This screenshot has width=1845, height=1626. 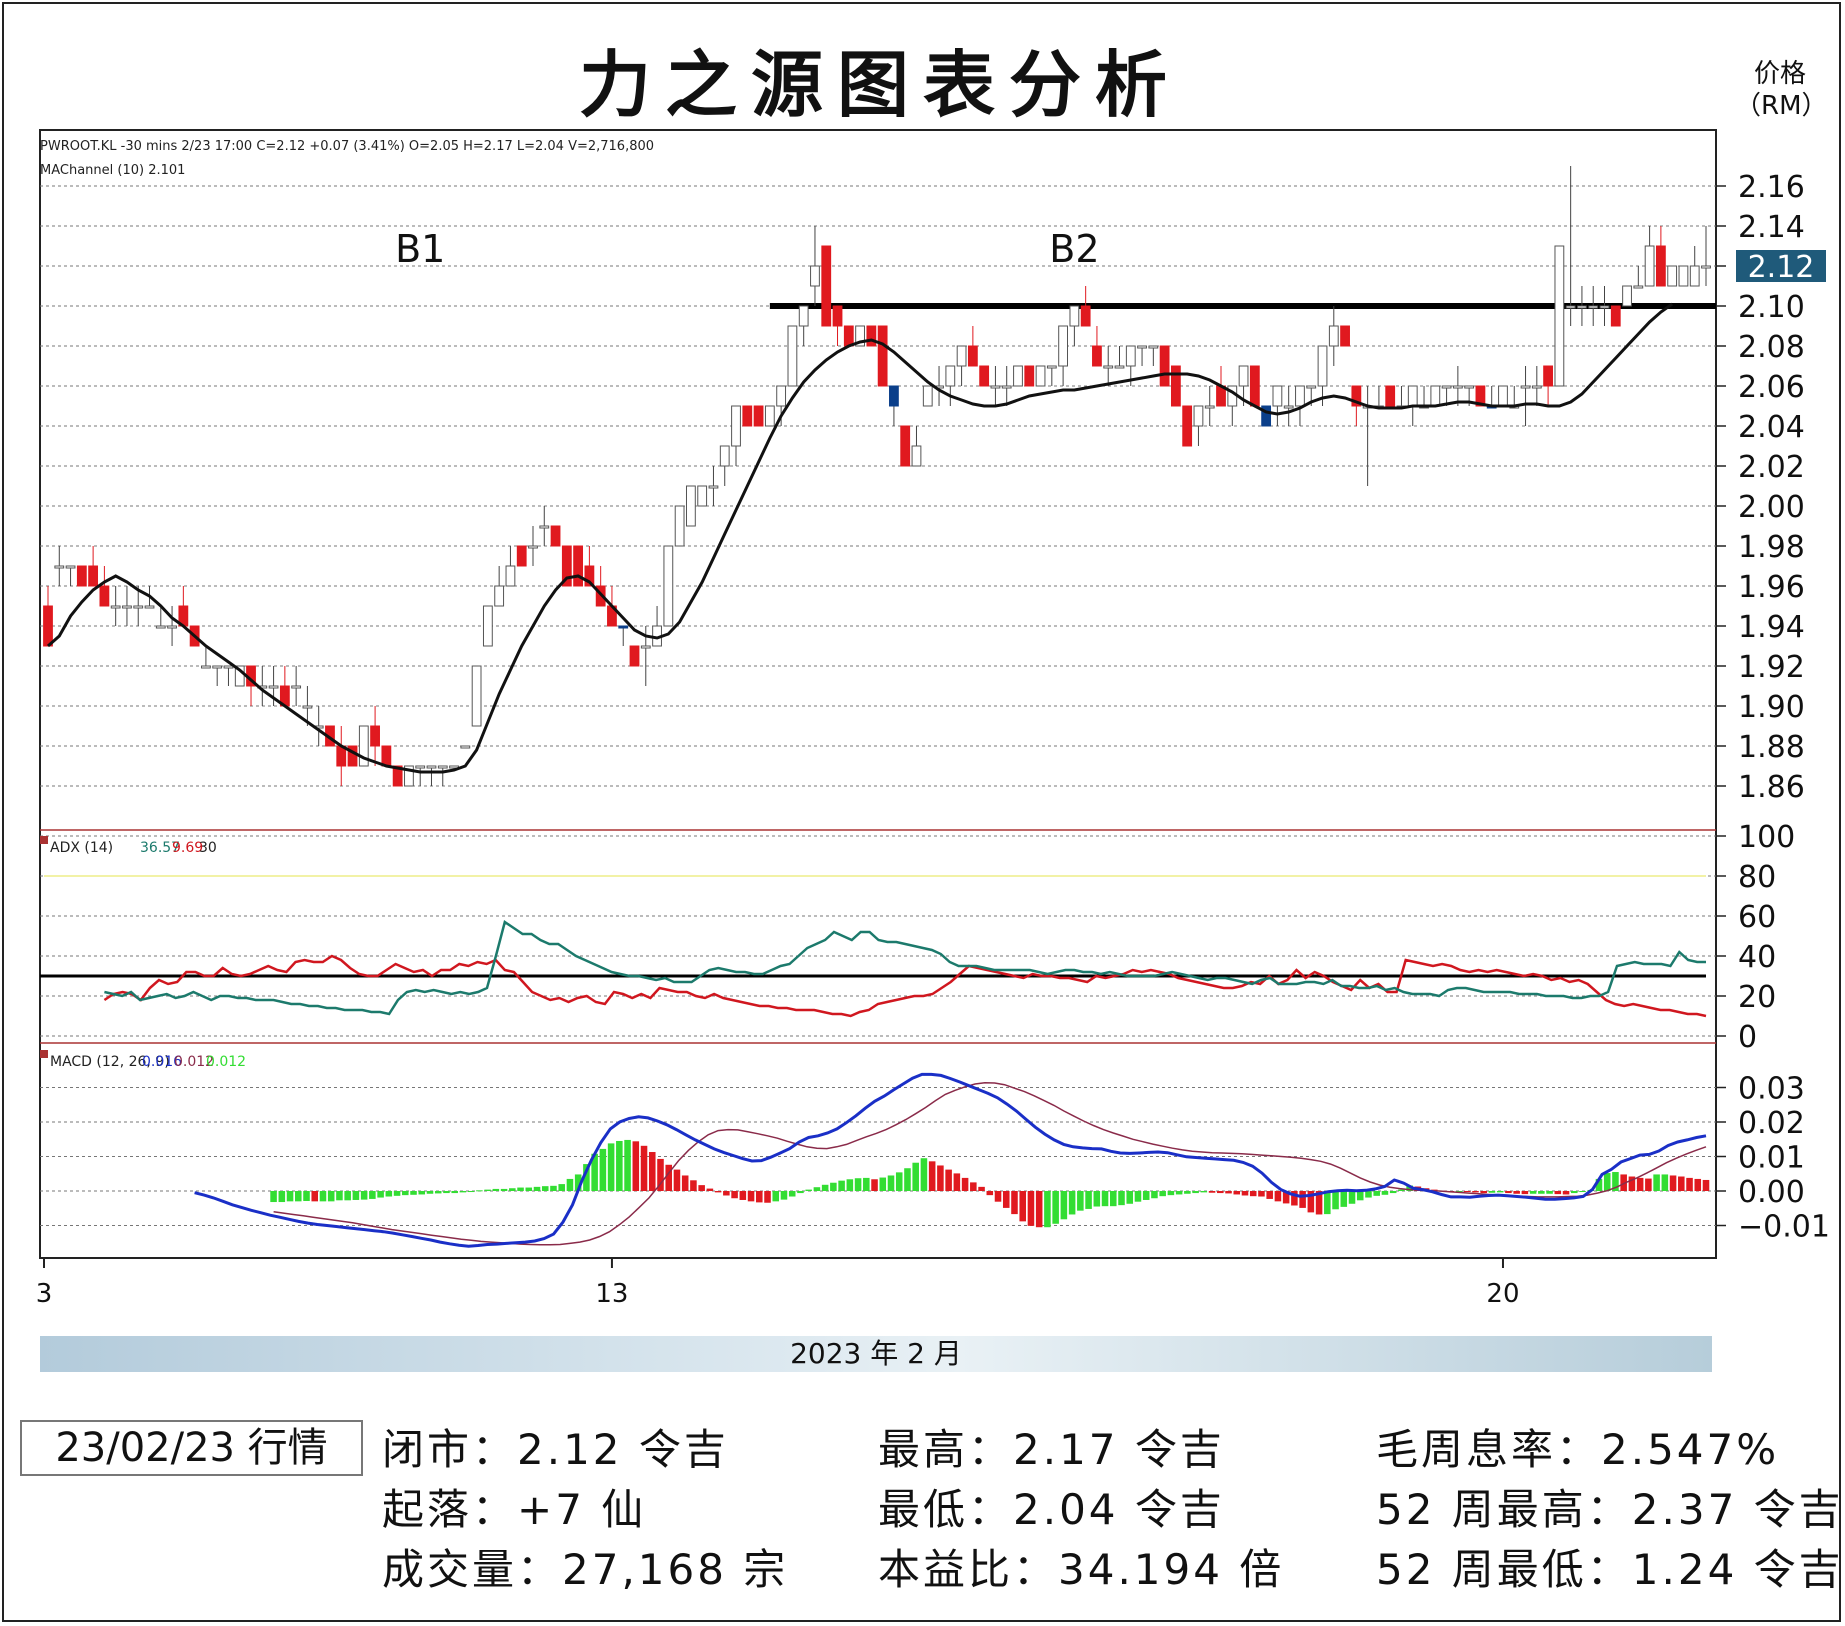 I want to click on stat-change: 起落：+7 仙, so click(x=514, y=1509).